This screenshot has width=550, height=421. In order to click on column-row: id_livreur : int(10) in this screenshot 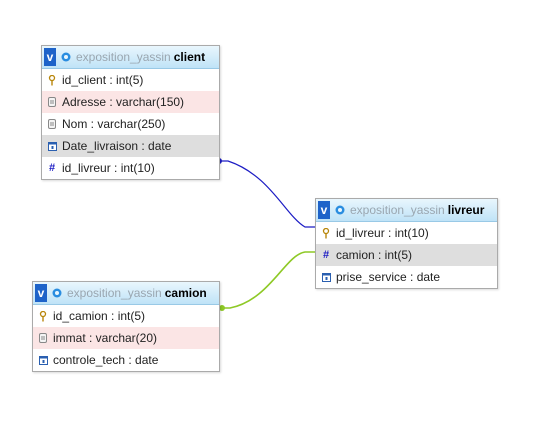, I will do `click(406, 233)`.